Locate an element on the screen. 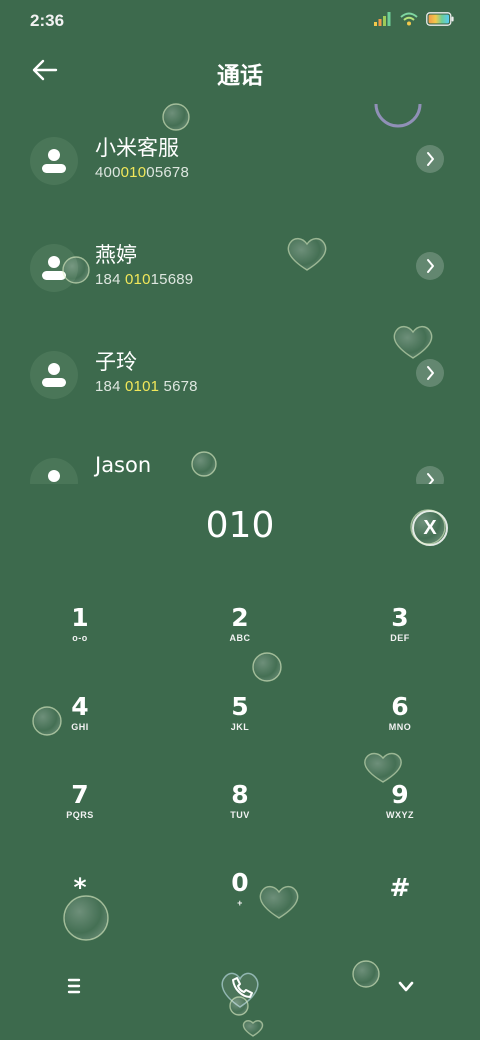  clear-icon: X is located at coordinates (430, 527).